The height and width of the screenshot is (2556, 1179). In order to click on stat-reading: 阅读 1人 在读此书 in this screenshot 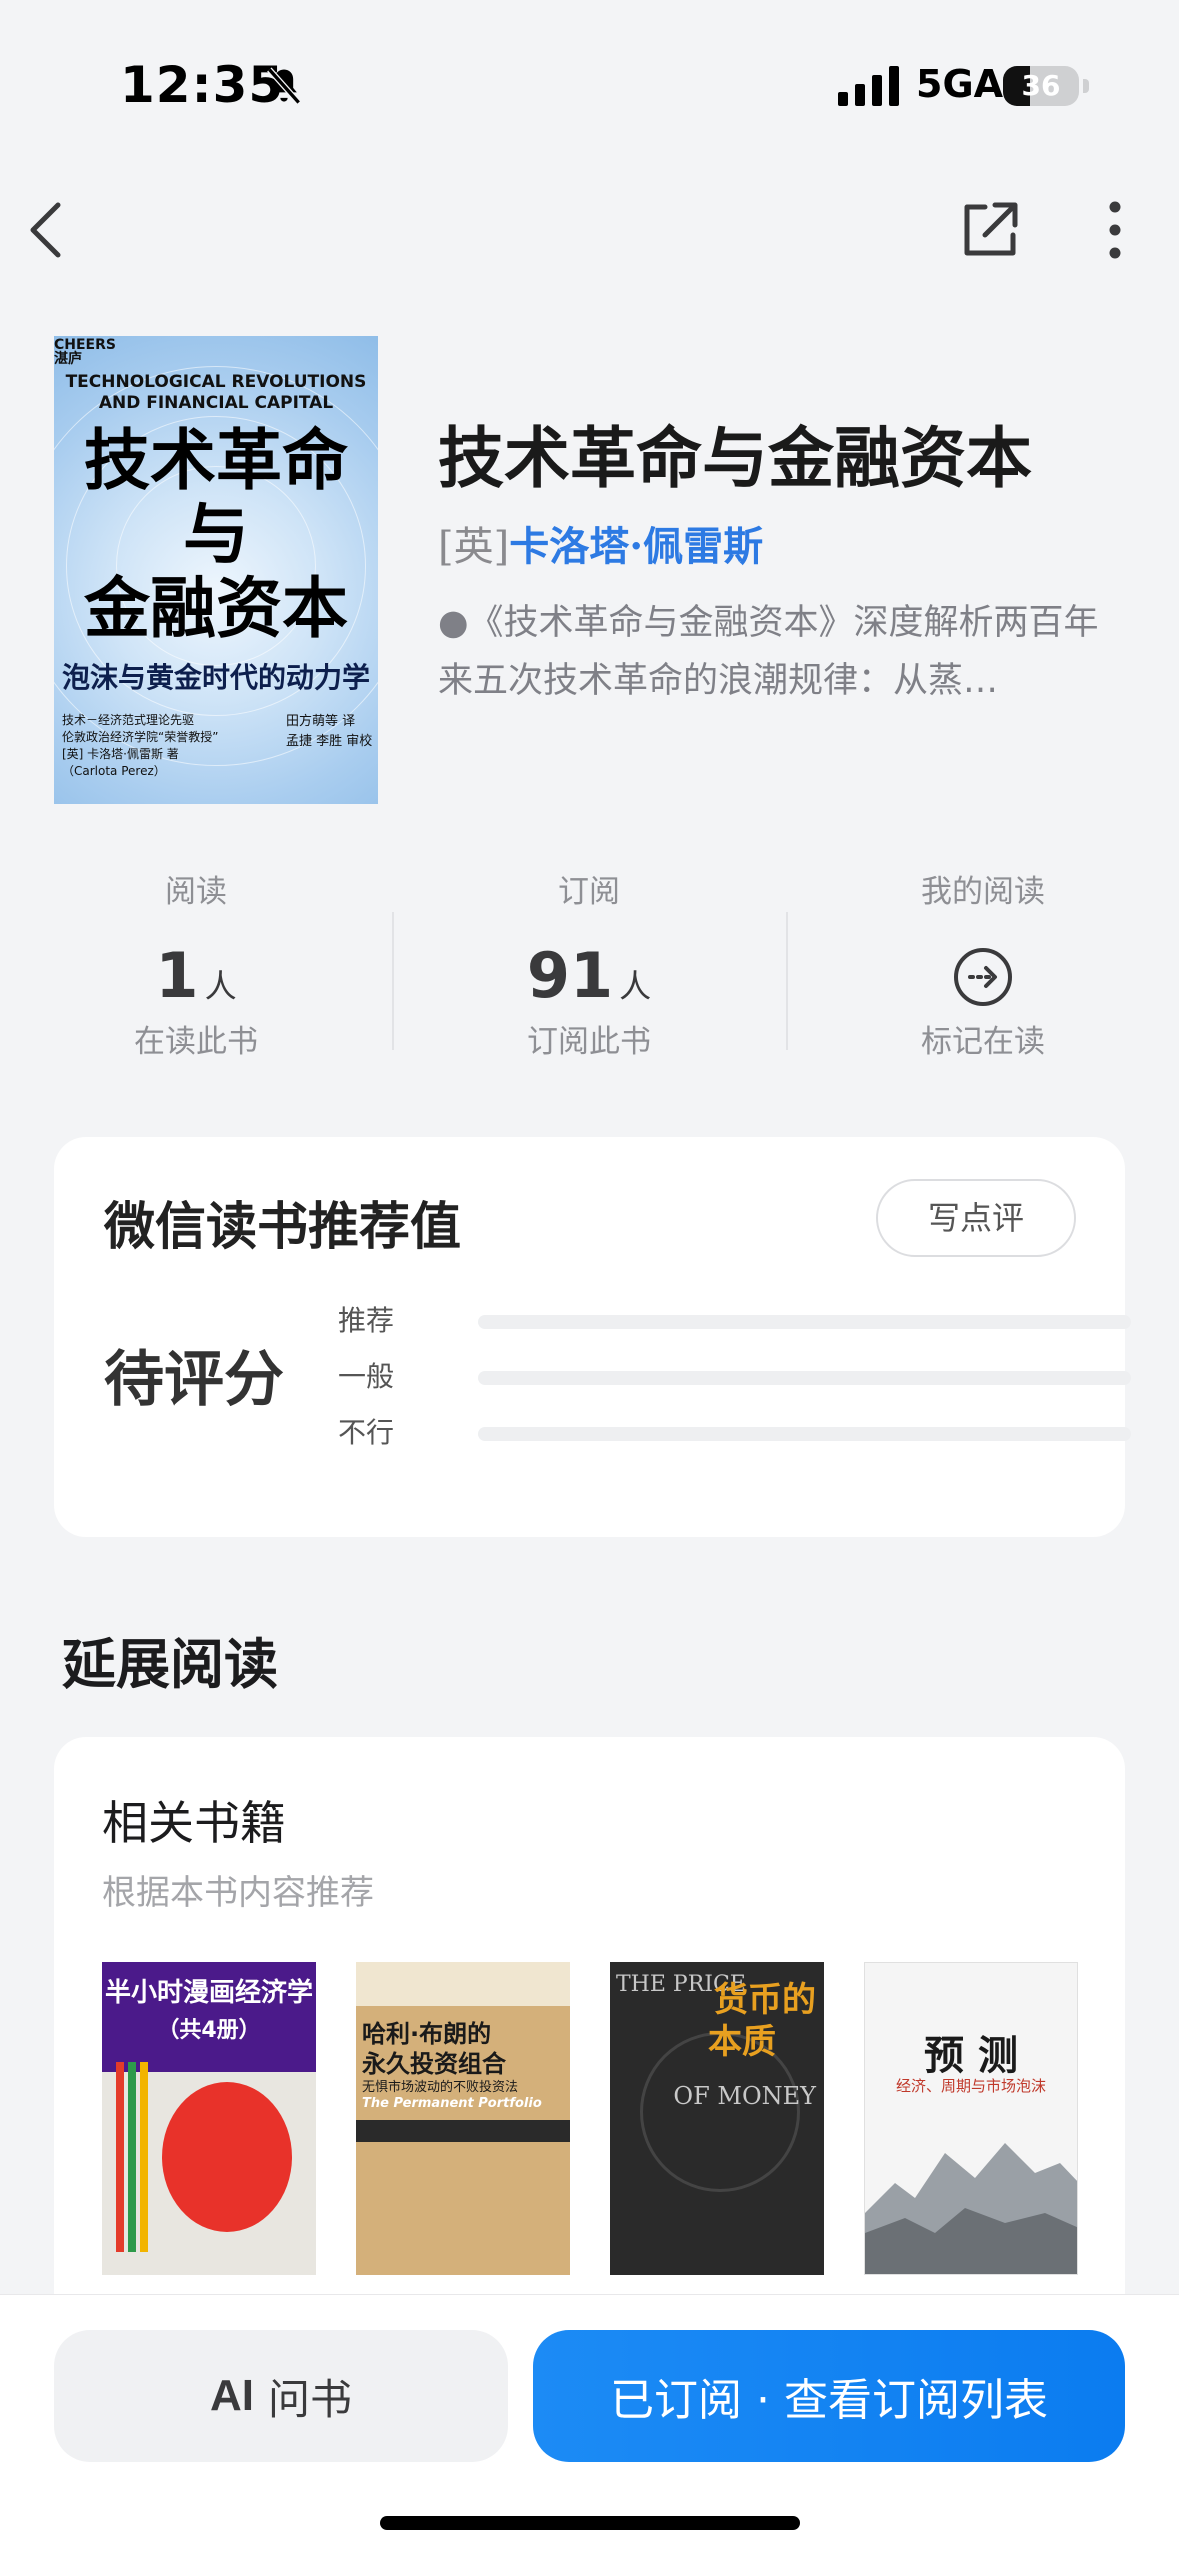, I will do `click(196, 967)`.